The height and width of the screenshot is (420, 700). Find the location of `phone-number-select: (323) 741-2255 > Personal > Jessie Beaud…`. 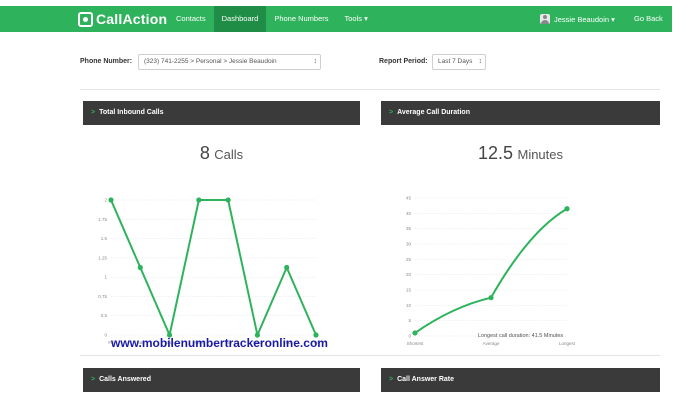

phone-number-select: (323) 741-2255 > Personal > Jessie Beaud… is located at coordinates (229, 62).